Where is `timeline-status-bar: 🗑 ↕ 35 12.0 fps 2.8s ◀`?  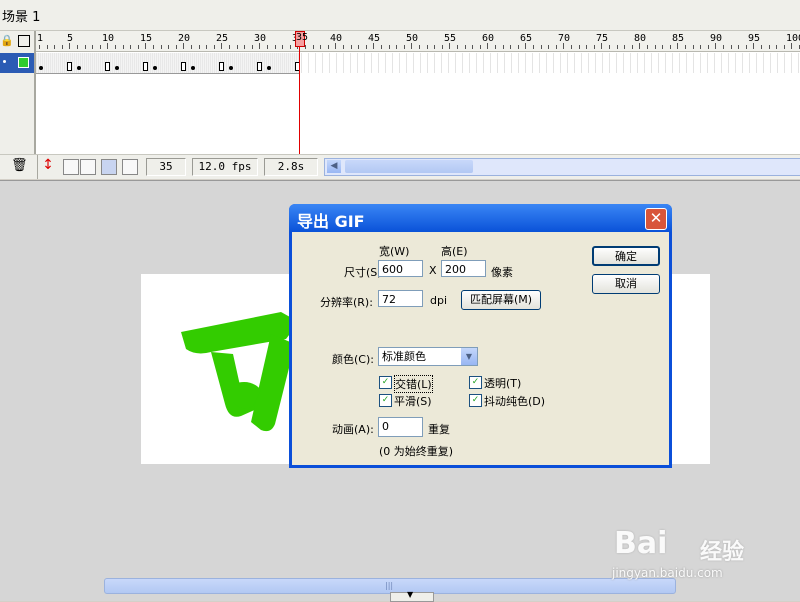 timeline-status-bar: 🗑 ↕ 35 12.0 fps 2.8s ◀ is located at coordinates (400, 166).